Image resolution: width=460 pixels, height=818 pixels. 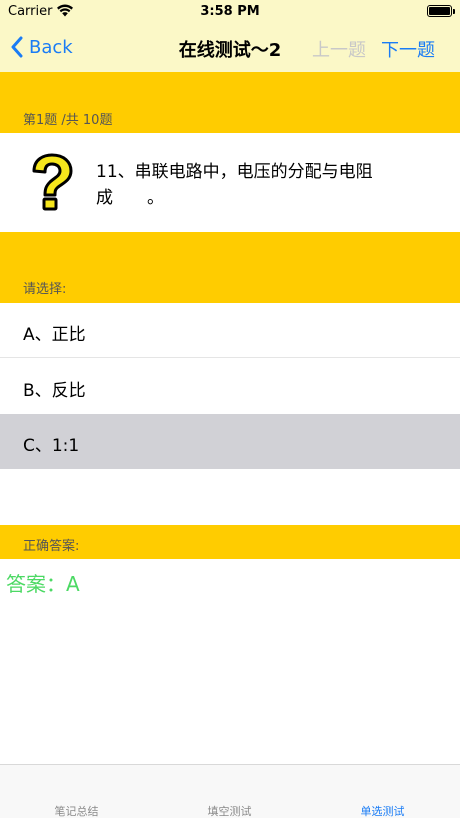 I want to click on previous-question-button: 上一题, so click(x=339, y=49).